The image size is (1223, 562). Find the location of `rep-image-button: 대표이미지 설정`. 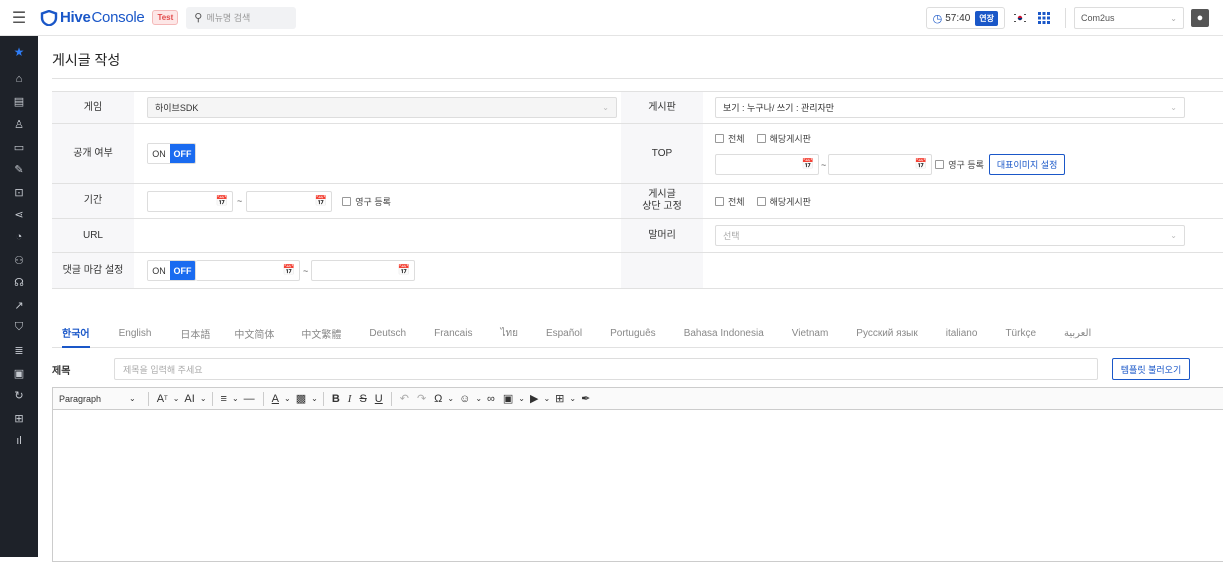

rep-image-button: 대표이미지 설정 is located at coordinates (1027, 164).